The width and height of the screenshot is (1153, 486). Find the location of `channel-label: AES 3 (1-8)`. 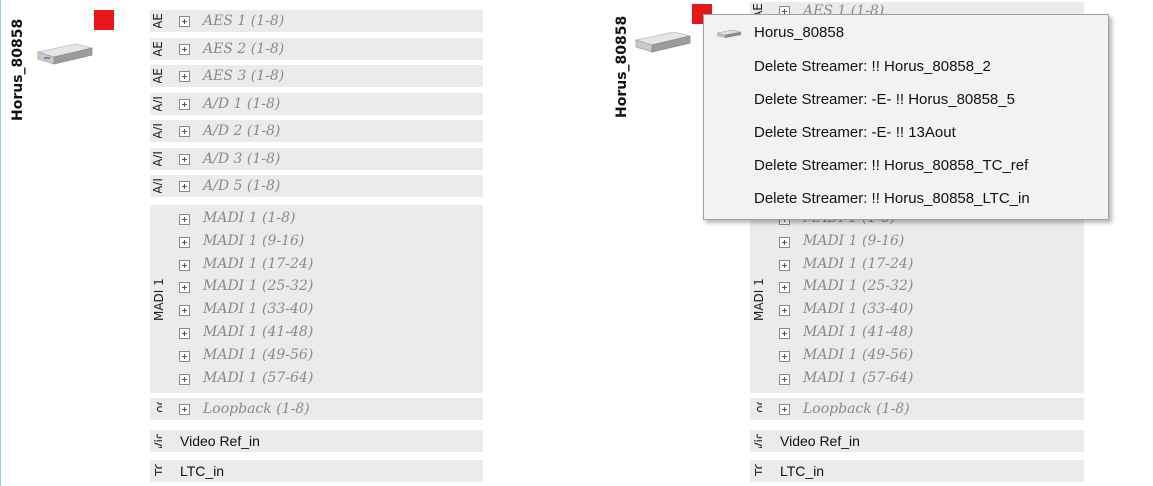

channel-label: AES 3 (1-8) is located at coordinates (244, 76).